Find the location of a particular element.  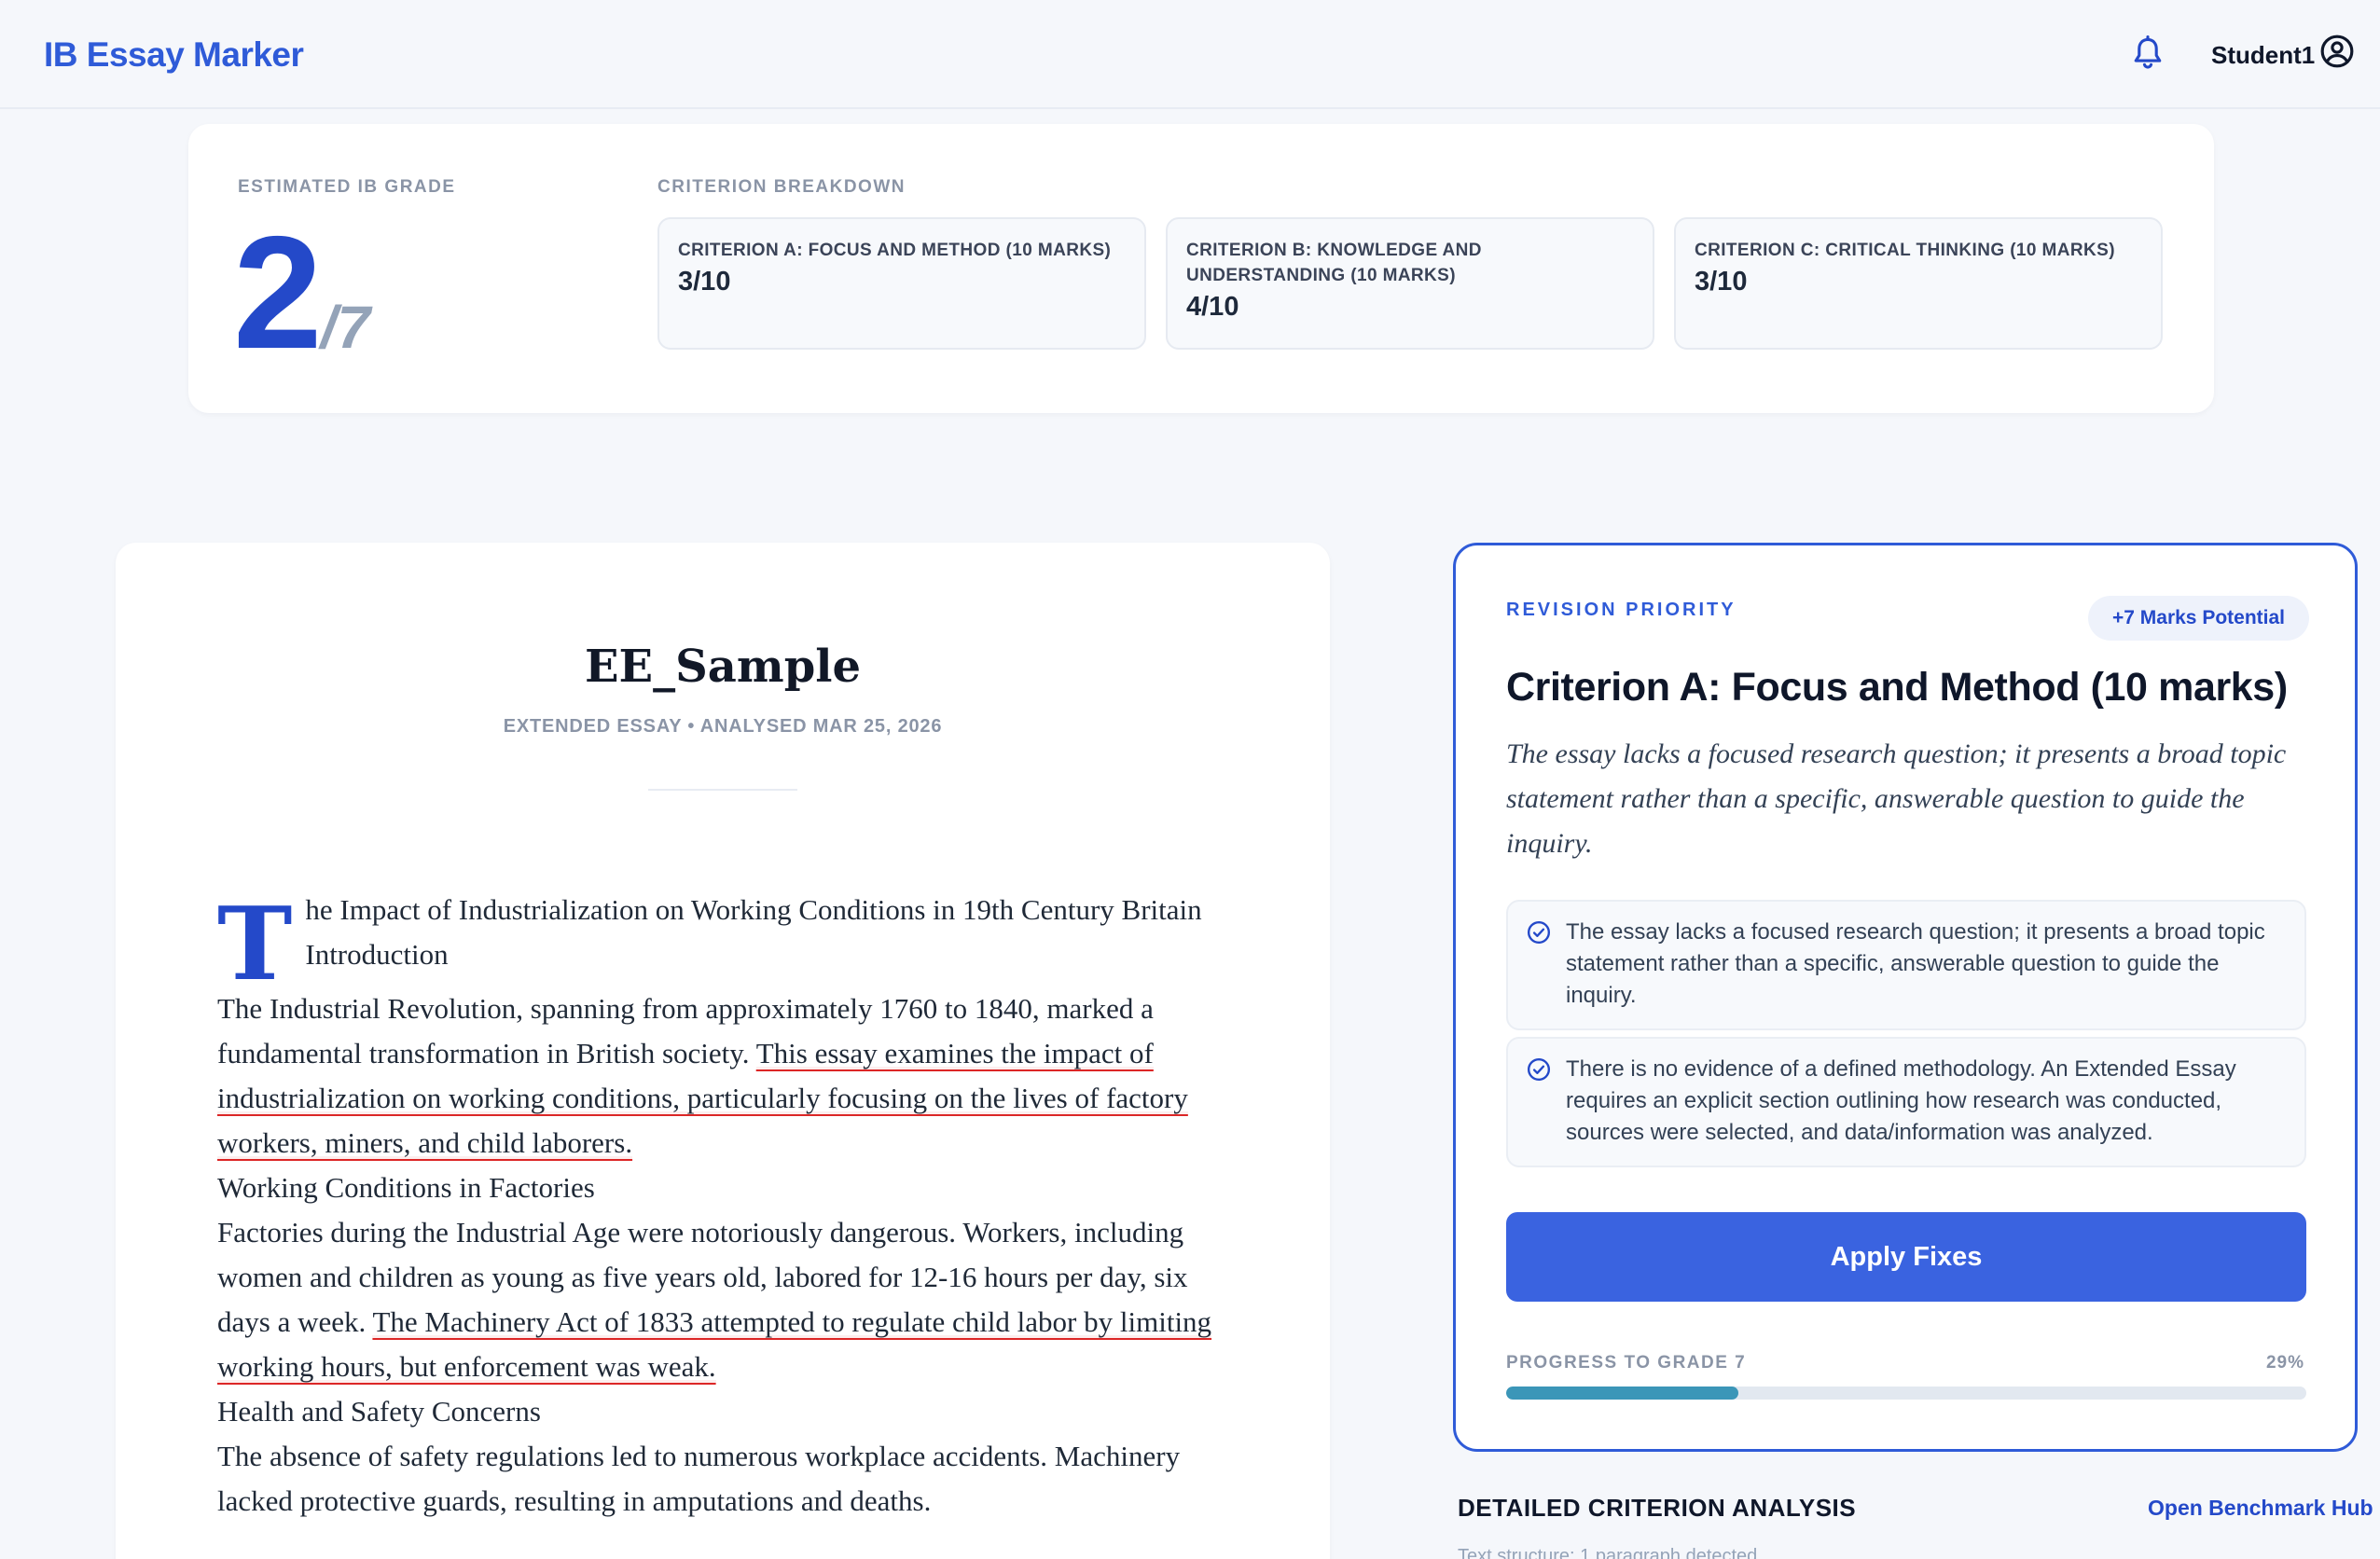

revision-eyebrow: REVISION PRIORITY is located at coordinates (1621, 610).